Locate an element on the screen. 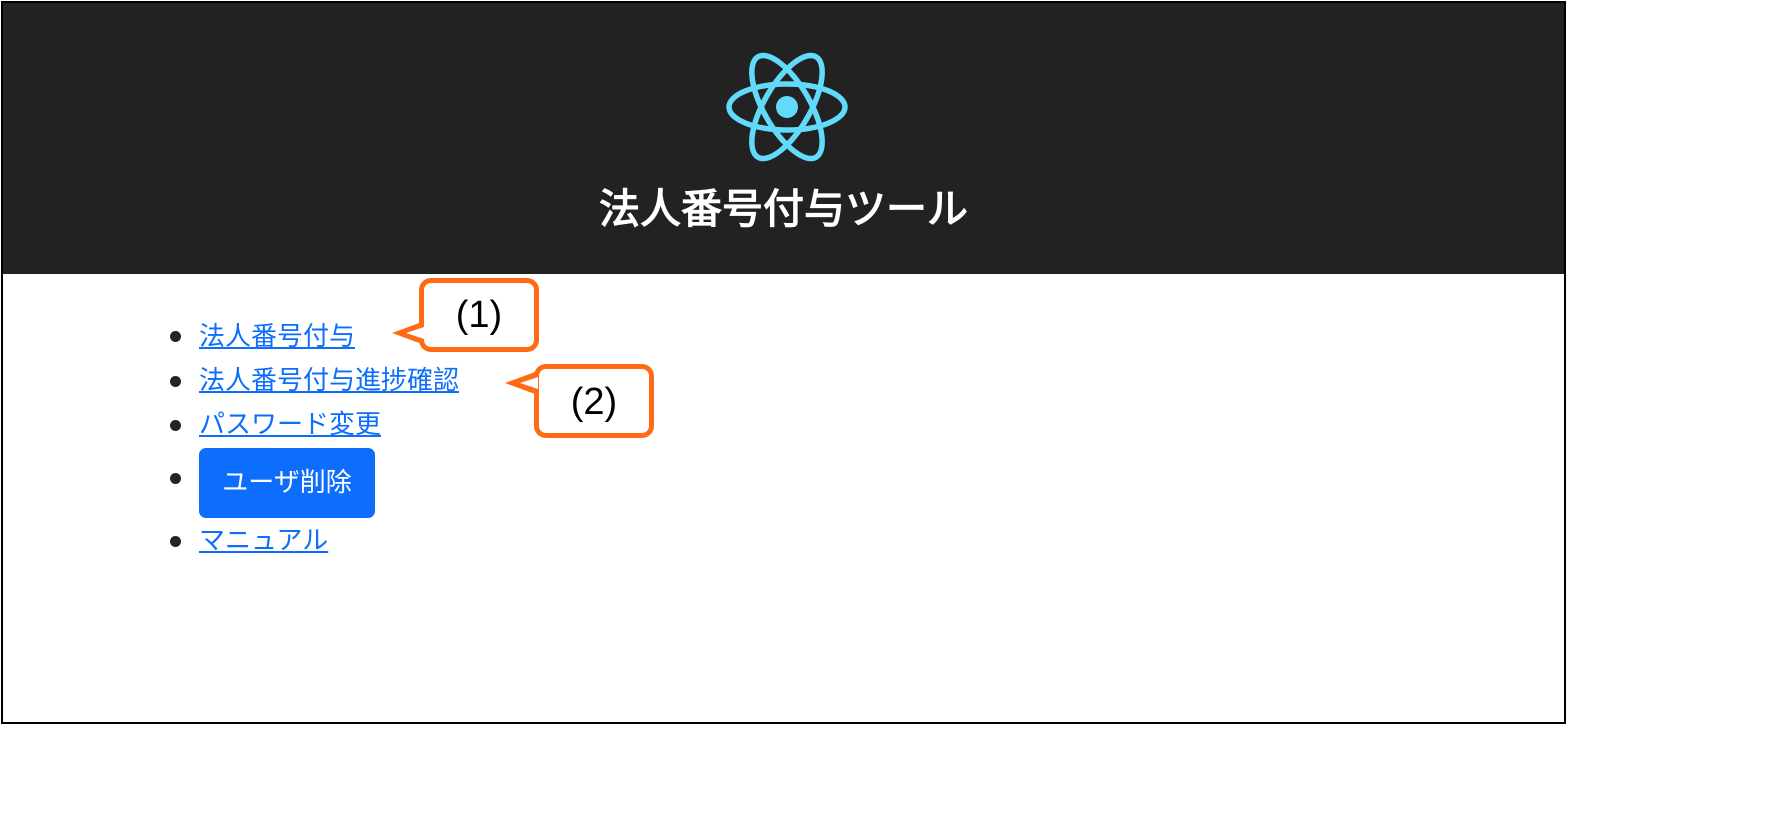 The image size is (1769, 820). link-manual: マニュアル is located at coordinates (263, 541).